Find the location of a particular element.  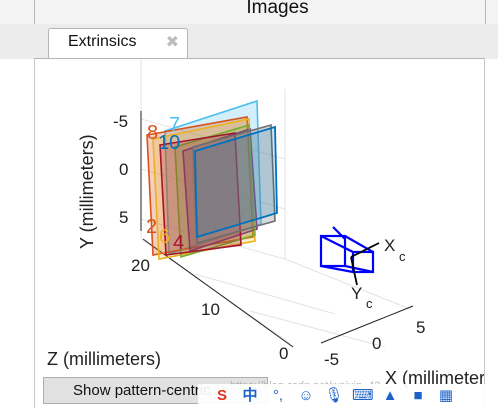

keyboard-icon: ⌨ is located at coordinates (363, 396).